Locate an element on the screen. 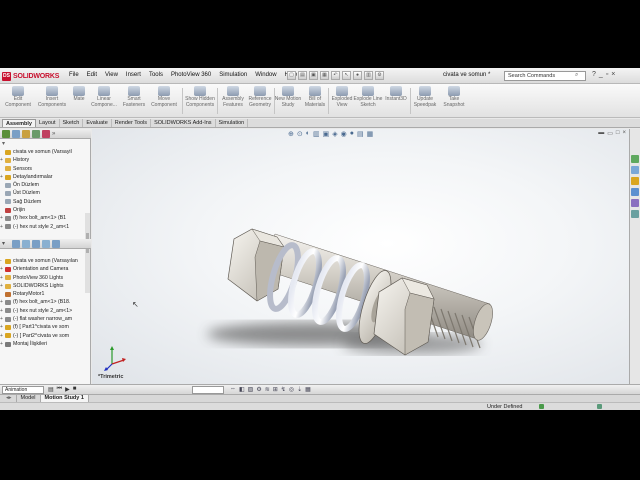  print-icon: ▦ is located at coordinates (324, 75).